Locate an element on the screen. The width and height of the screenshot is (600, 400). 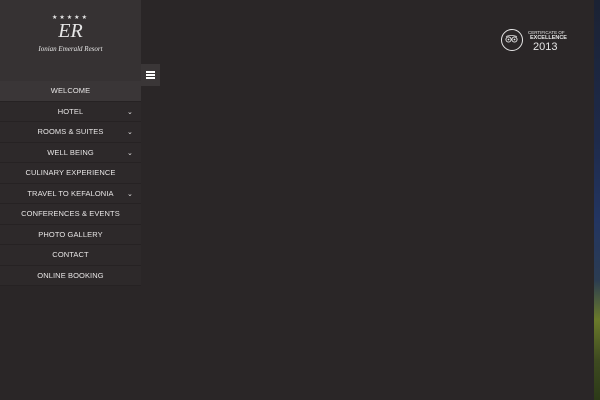
background-photo-edge is located at coordinates (597, 200).